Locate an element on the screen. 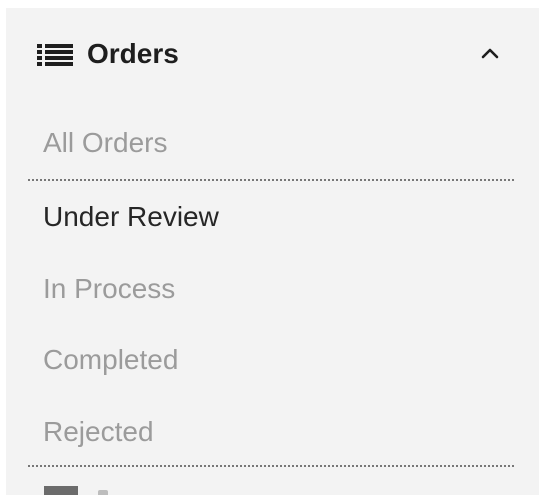 The width and height of the screenshot is (549, 495). nav-item-in-process: In Process is located at coordinates (109, 289).